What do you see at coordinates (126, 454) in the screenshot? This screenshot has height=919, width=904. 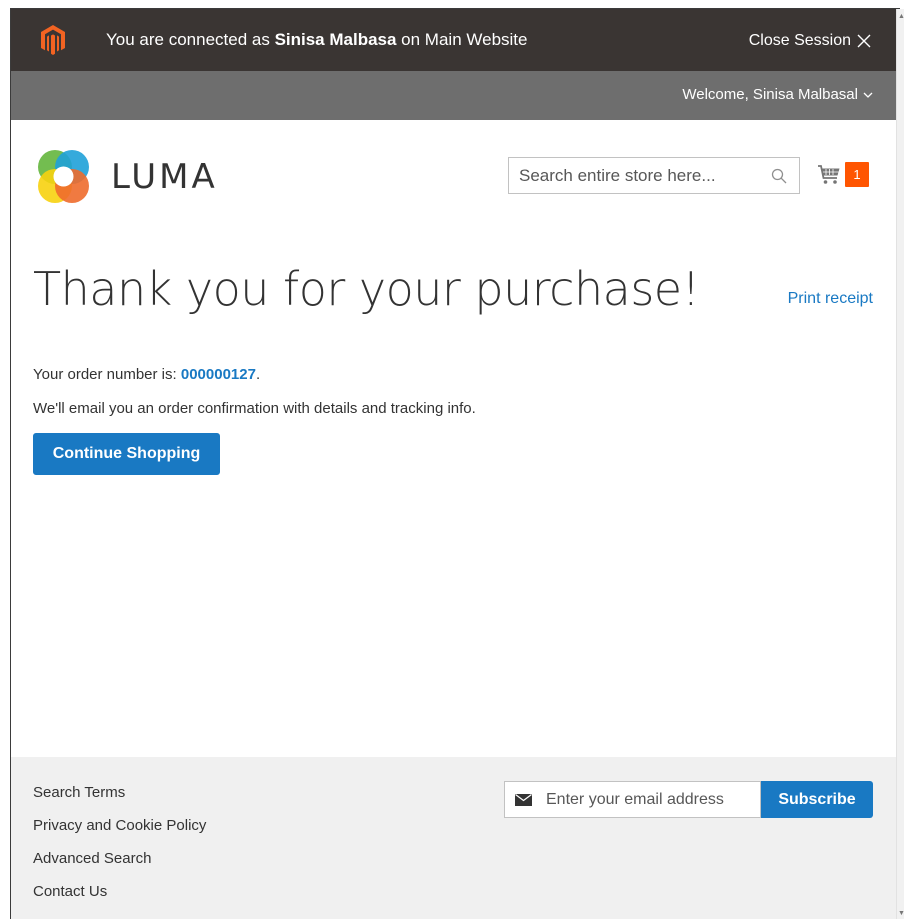 I see `continue-shopping-button: Continue Shopping` at bounding box center [126, 454].